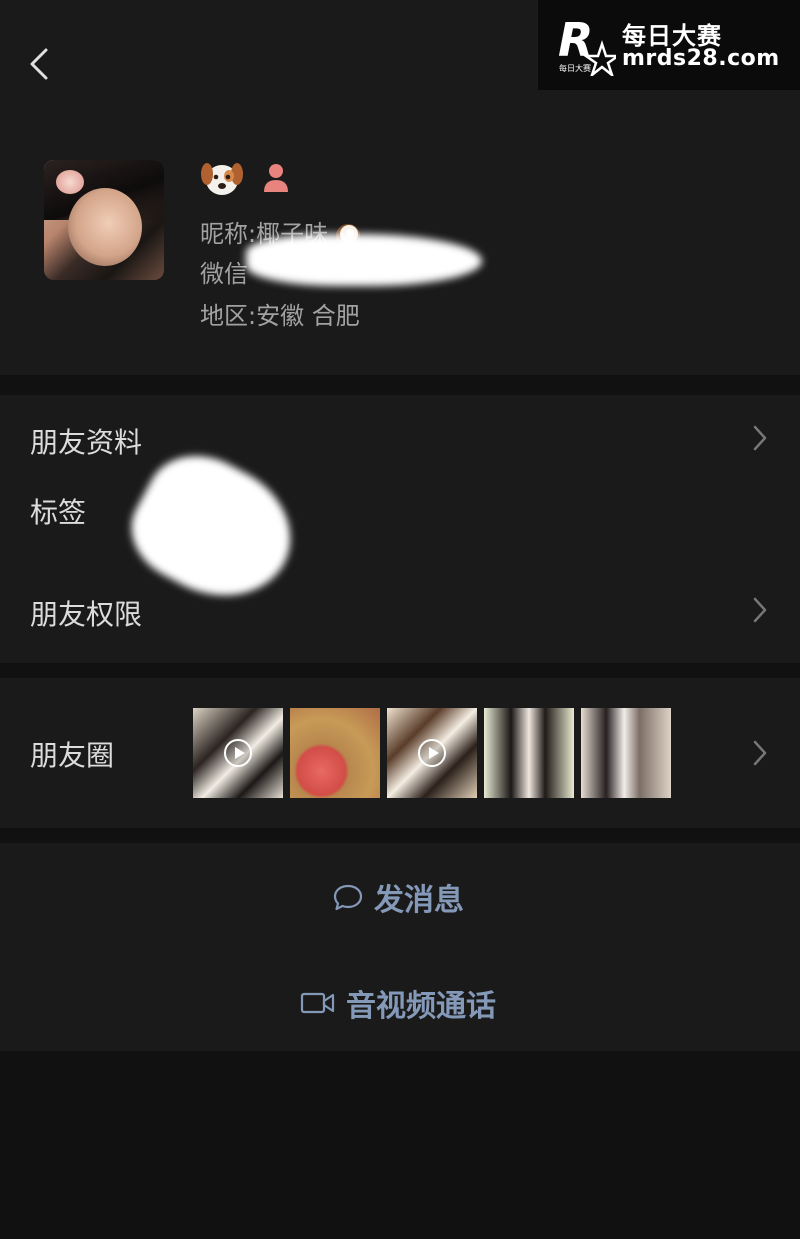  I want to click on friend-info-label: 朋友资料, so click(86, 442).